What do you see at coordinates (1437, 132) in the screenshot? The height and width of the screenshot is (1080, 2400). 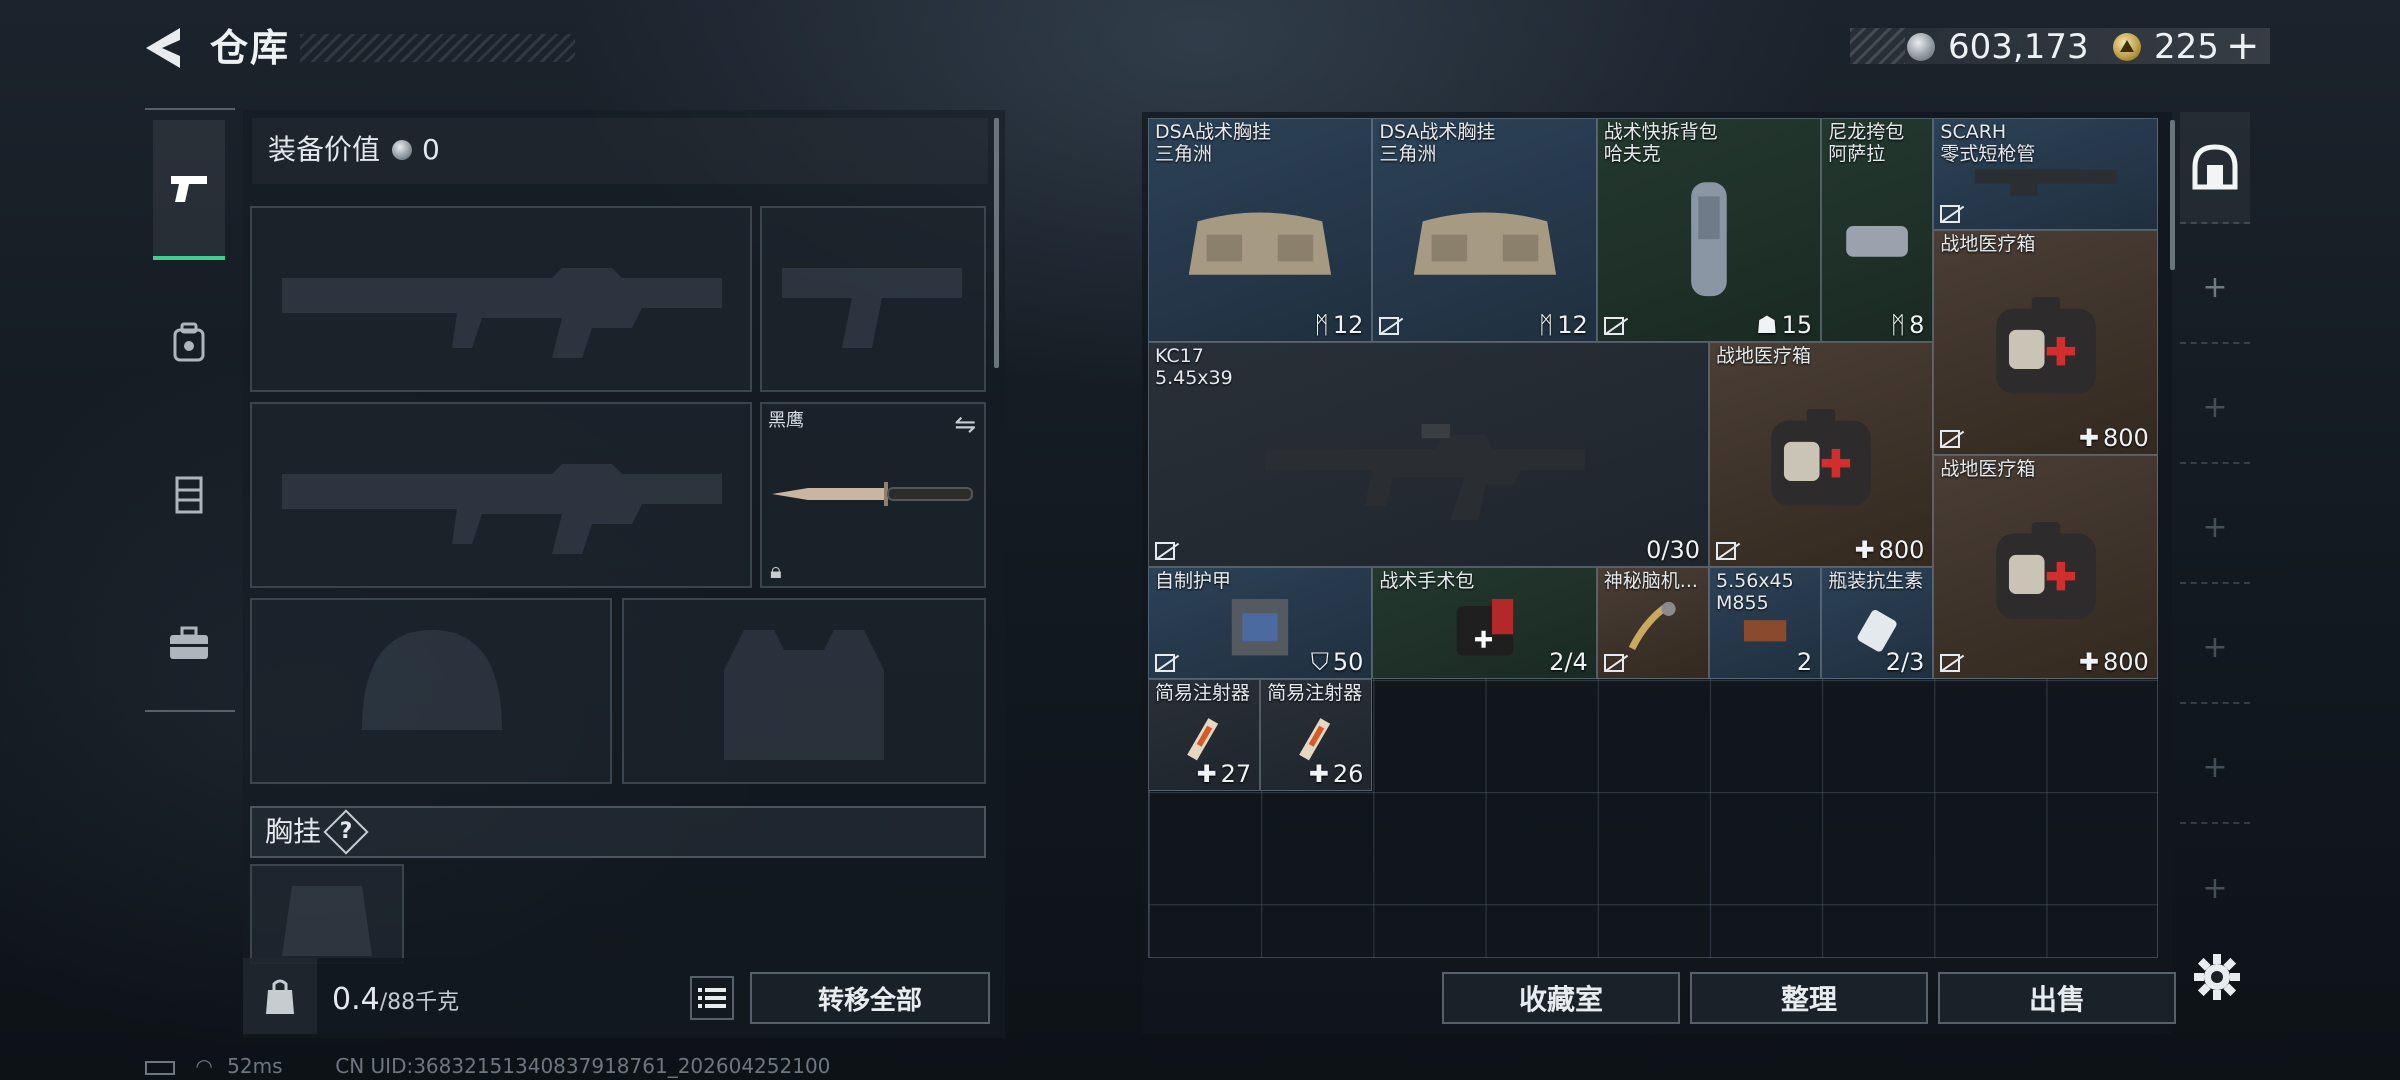 I see `item-title: DSA战术胸挂` at bounding box center [1437, 132].